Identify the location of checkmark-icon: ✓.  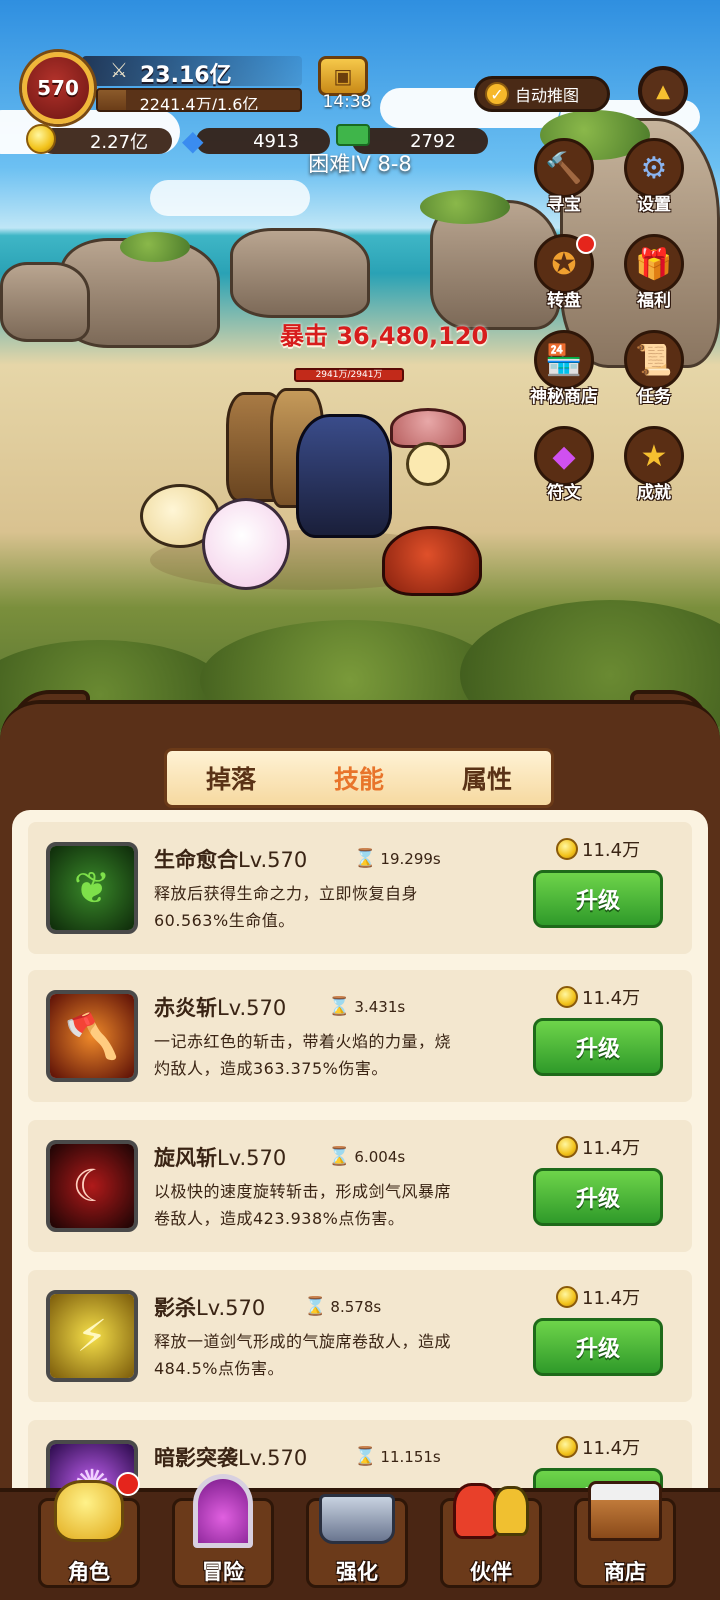
(497, 94).